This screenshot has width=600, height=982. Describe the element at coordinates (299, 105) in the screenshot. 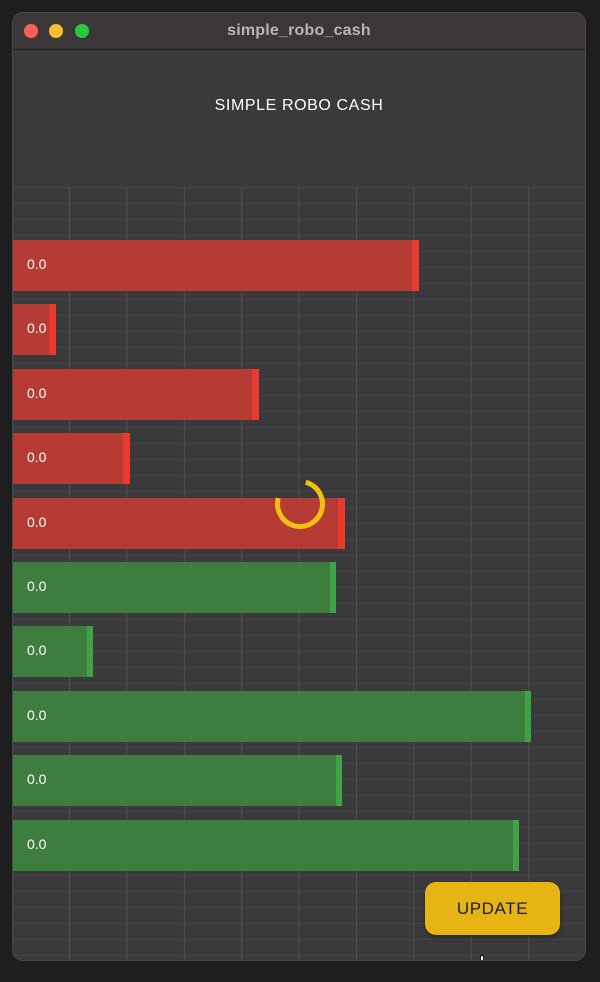

I see `page-title: SIMPLE ROBO CASH` at that location.